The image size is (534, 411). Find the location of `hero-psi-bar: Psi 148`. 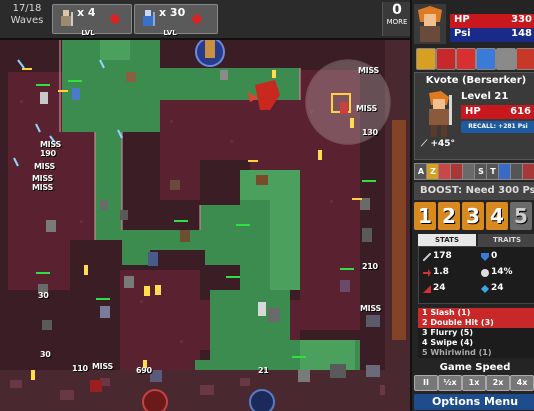

hero-psi-bar: Psi 148 is located at coordinates (492, 35).